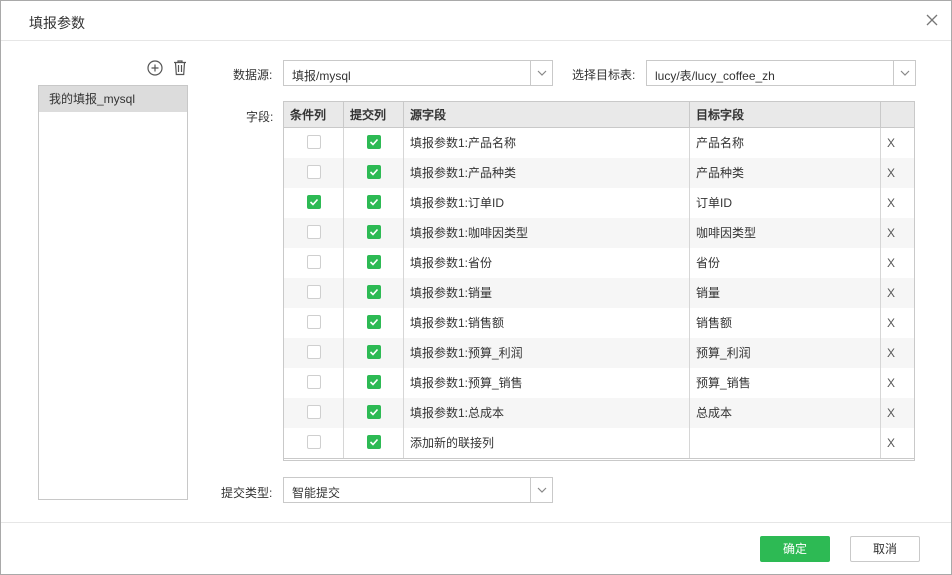  I want to click on source-field-cell: 添加新的联接列, so click(547, 443).